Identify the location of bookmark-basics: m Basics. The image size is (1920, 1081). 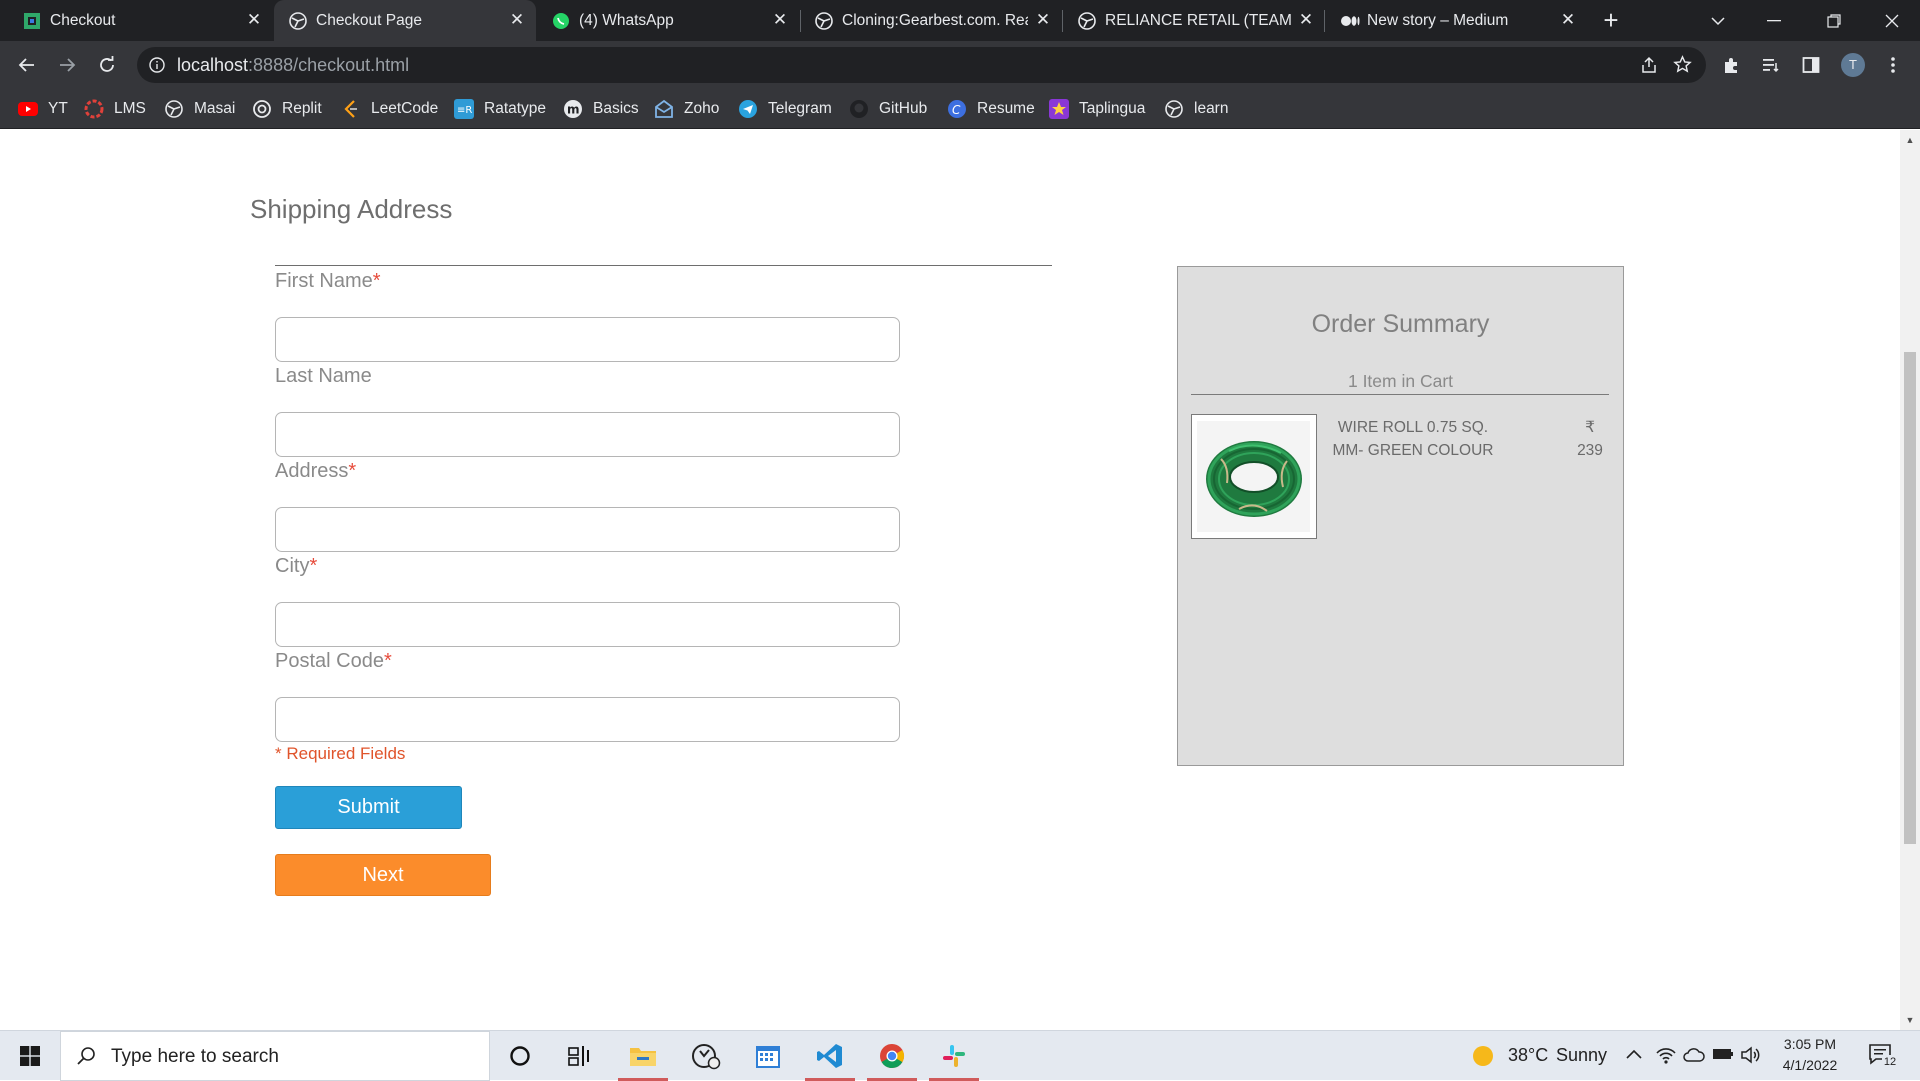
(601, 109).